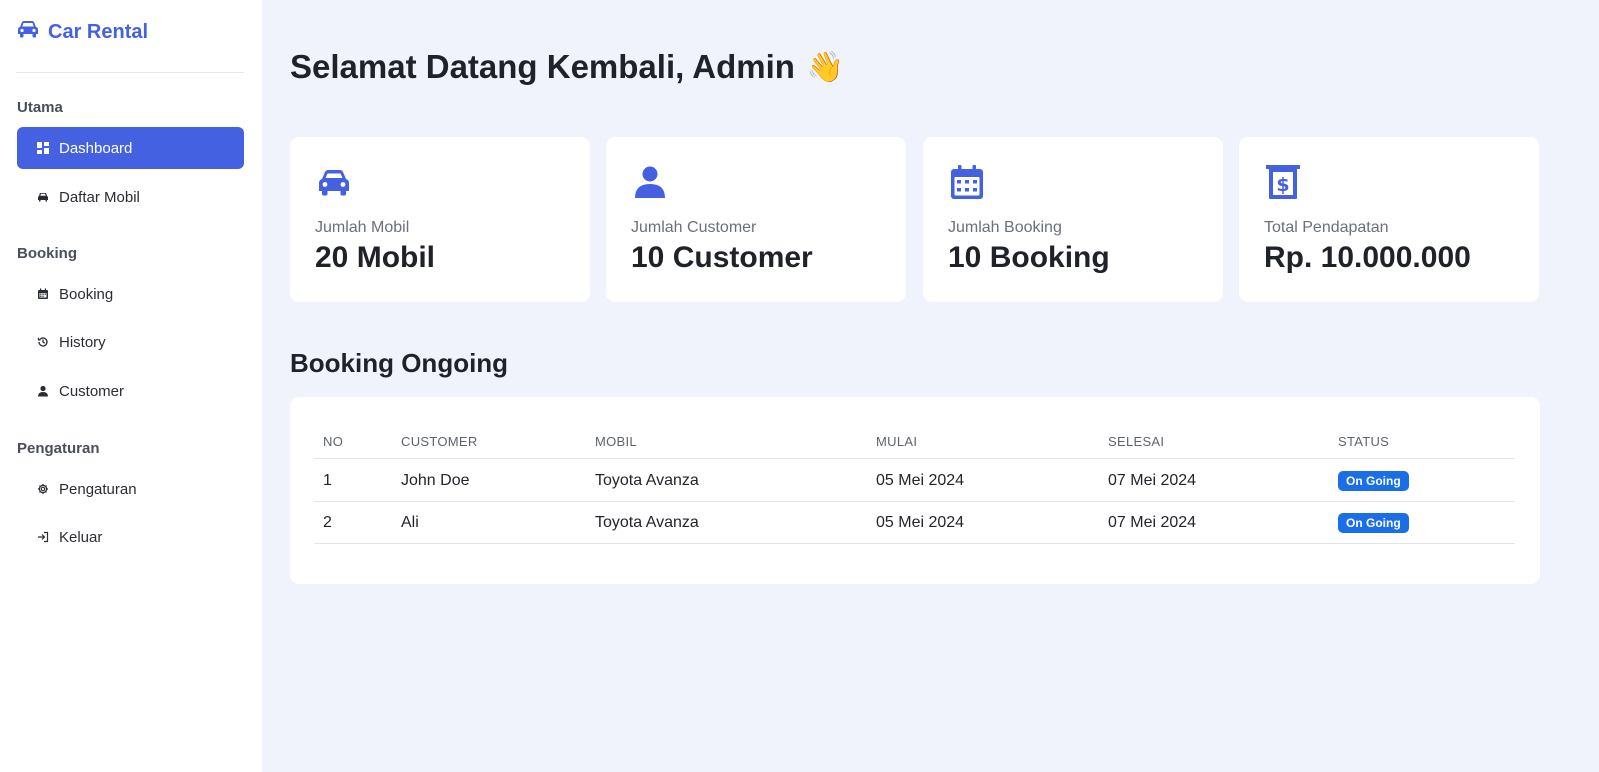 This screenshot has height=772, width=1599. What do you see at coordinates (1029, 257) in the screenshot?
I see `stat-value: 10 Booking` at bounding box center [1029, 257].